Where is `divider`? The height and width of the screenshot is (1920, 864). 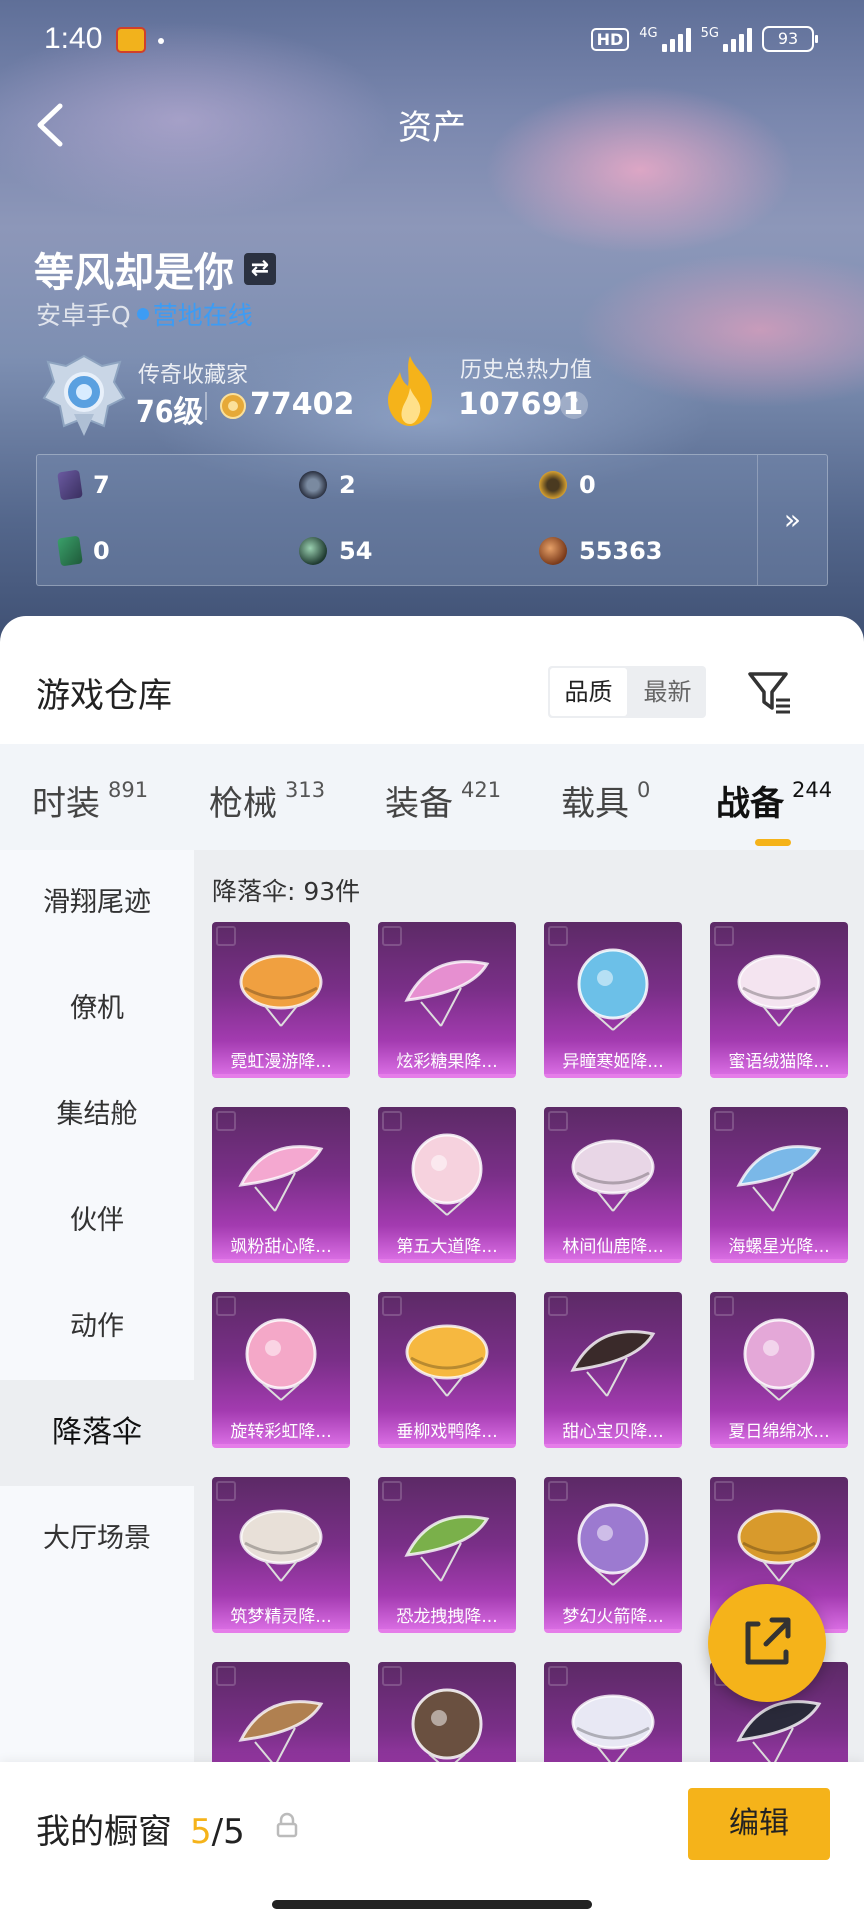
divider is located at coordinates (206, 406).